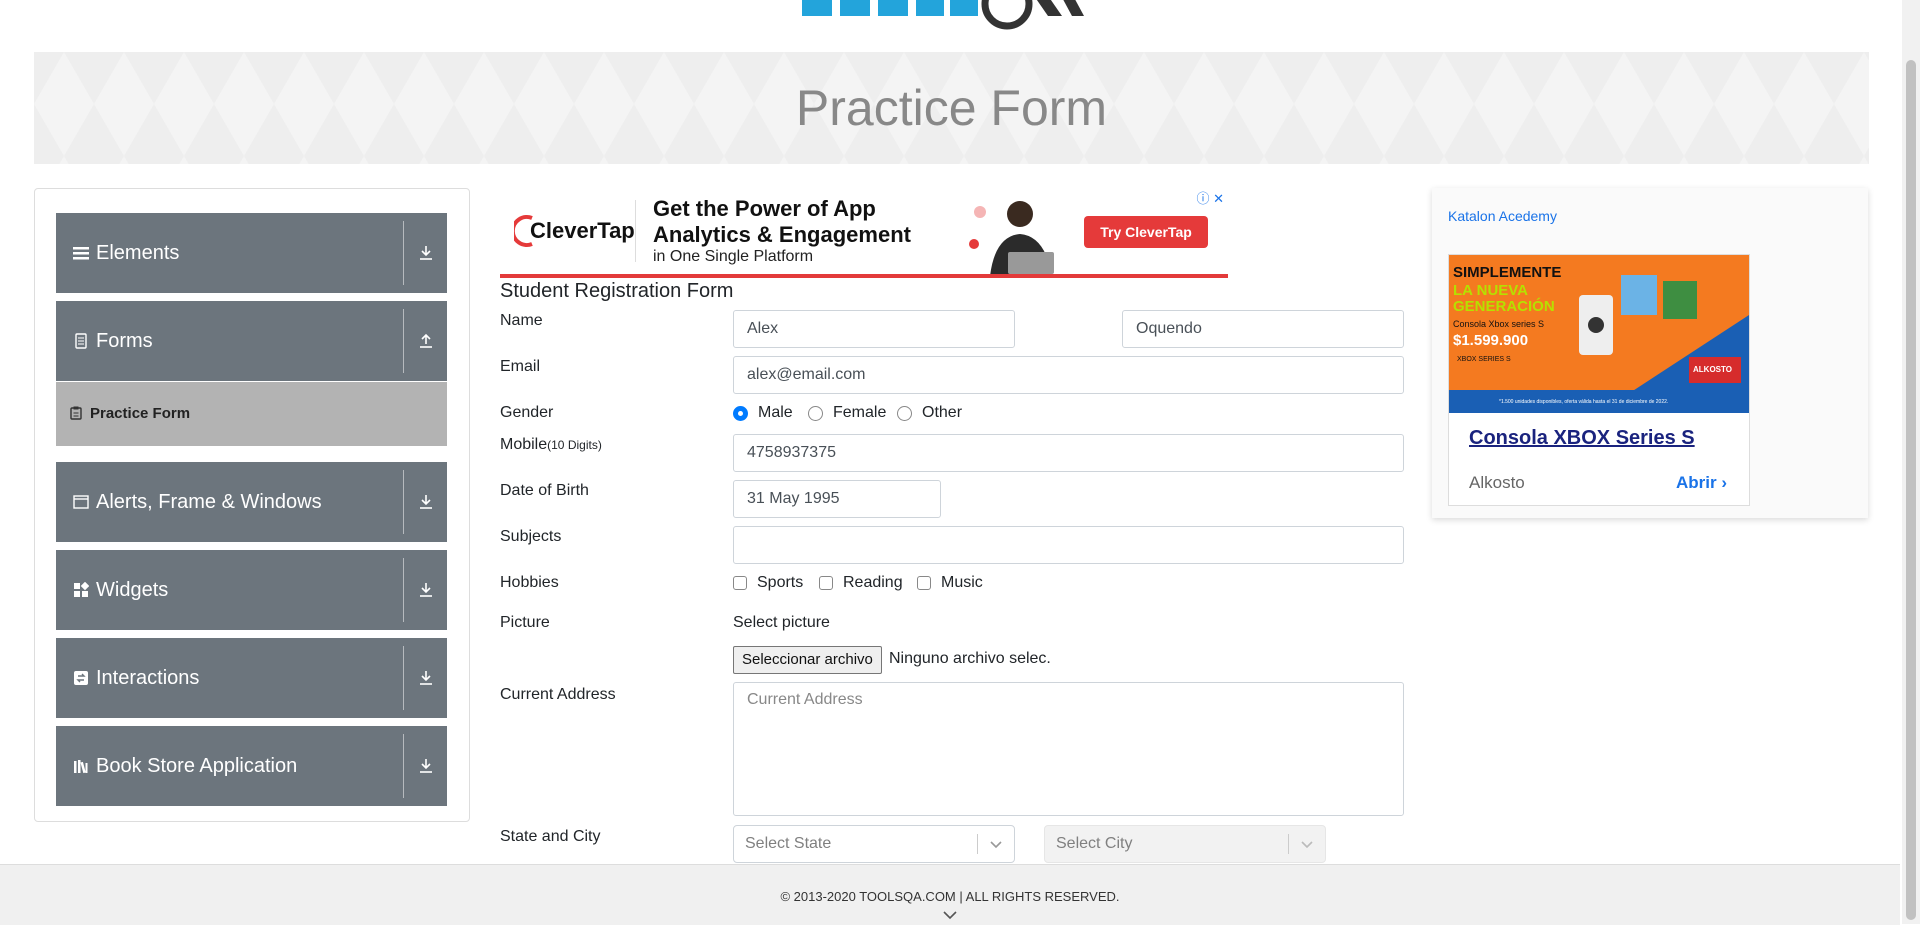 This screenshot has height=925, width=1920. What do you see at coordinates (837, 499) in the screenshot?
I see `date-of-birth-input: 31 May 1995` at bounding box center [837, 499].